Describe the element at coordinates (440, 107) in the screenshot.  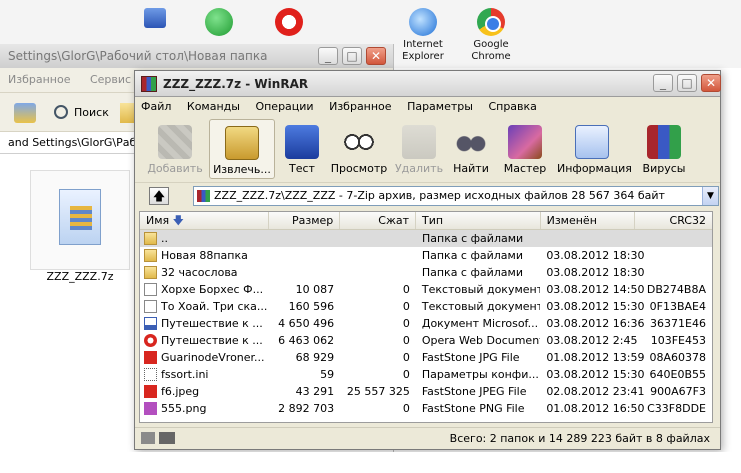
I see `menu-item-options: Параметры` at that location.